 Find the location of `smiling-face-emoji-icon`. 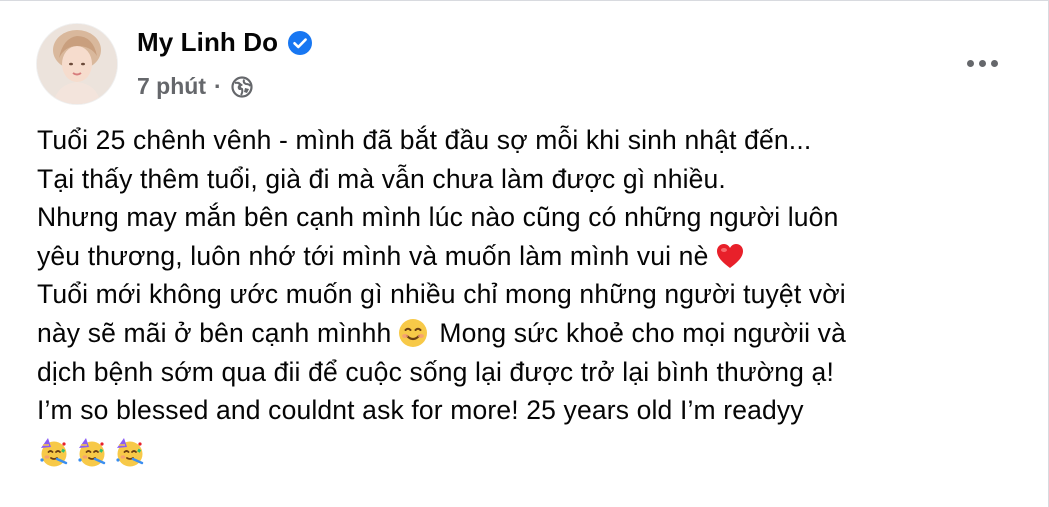

smiling-face-emoji-icon is located at coordinates (413, 333).